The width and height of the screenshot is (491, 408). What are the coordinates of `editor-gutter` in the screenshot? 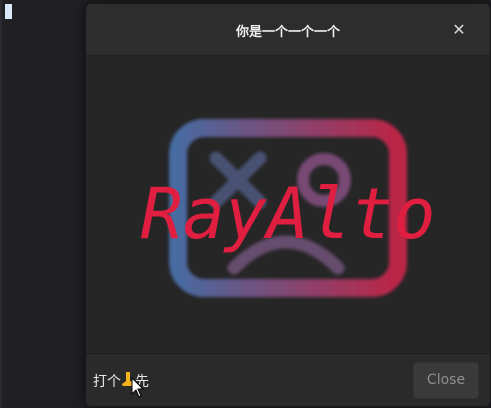 It's located at (1, 204).